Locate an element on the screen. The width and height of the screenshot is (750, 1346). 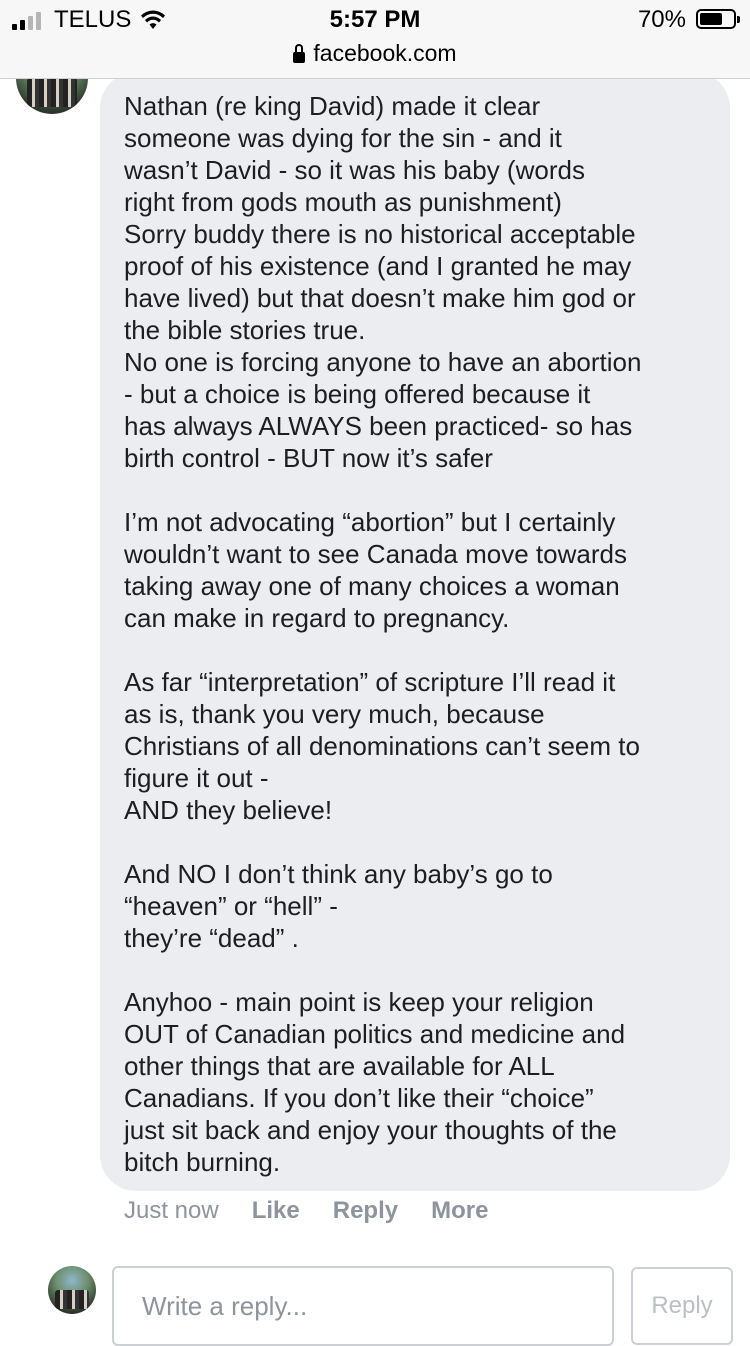
battery-icon is located at coordinates (718, 19).